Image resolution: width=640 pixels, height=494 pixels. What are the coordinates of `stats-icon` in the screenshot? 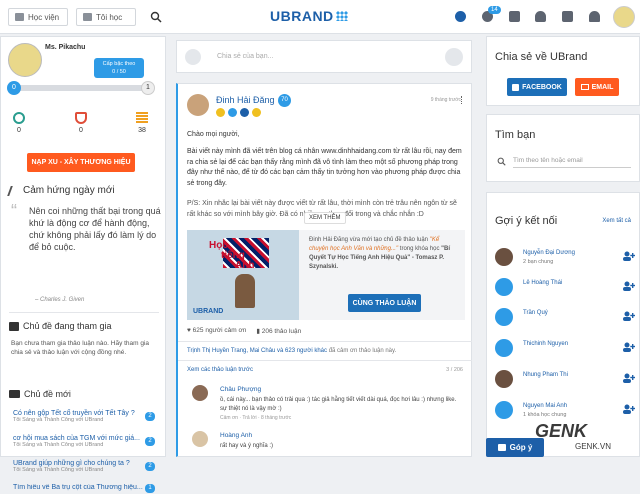 It's located at (514, 16).